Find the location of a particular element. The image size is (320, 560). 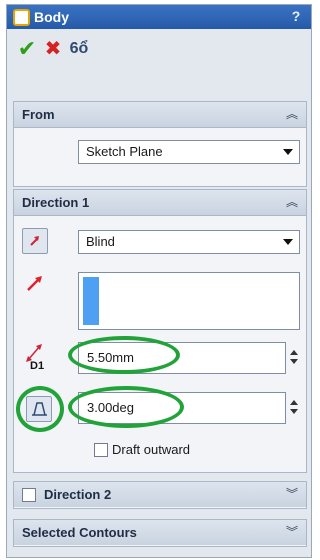

direction2-group-title: Direction 2 is located at coordinates (78, 494).